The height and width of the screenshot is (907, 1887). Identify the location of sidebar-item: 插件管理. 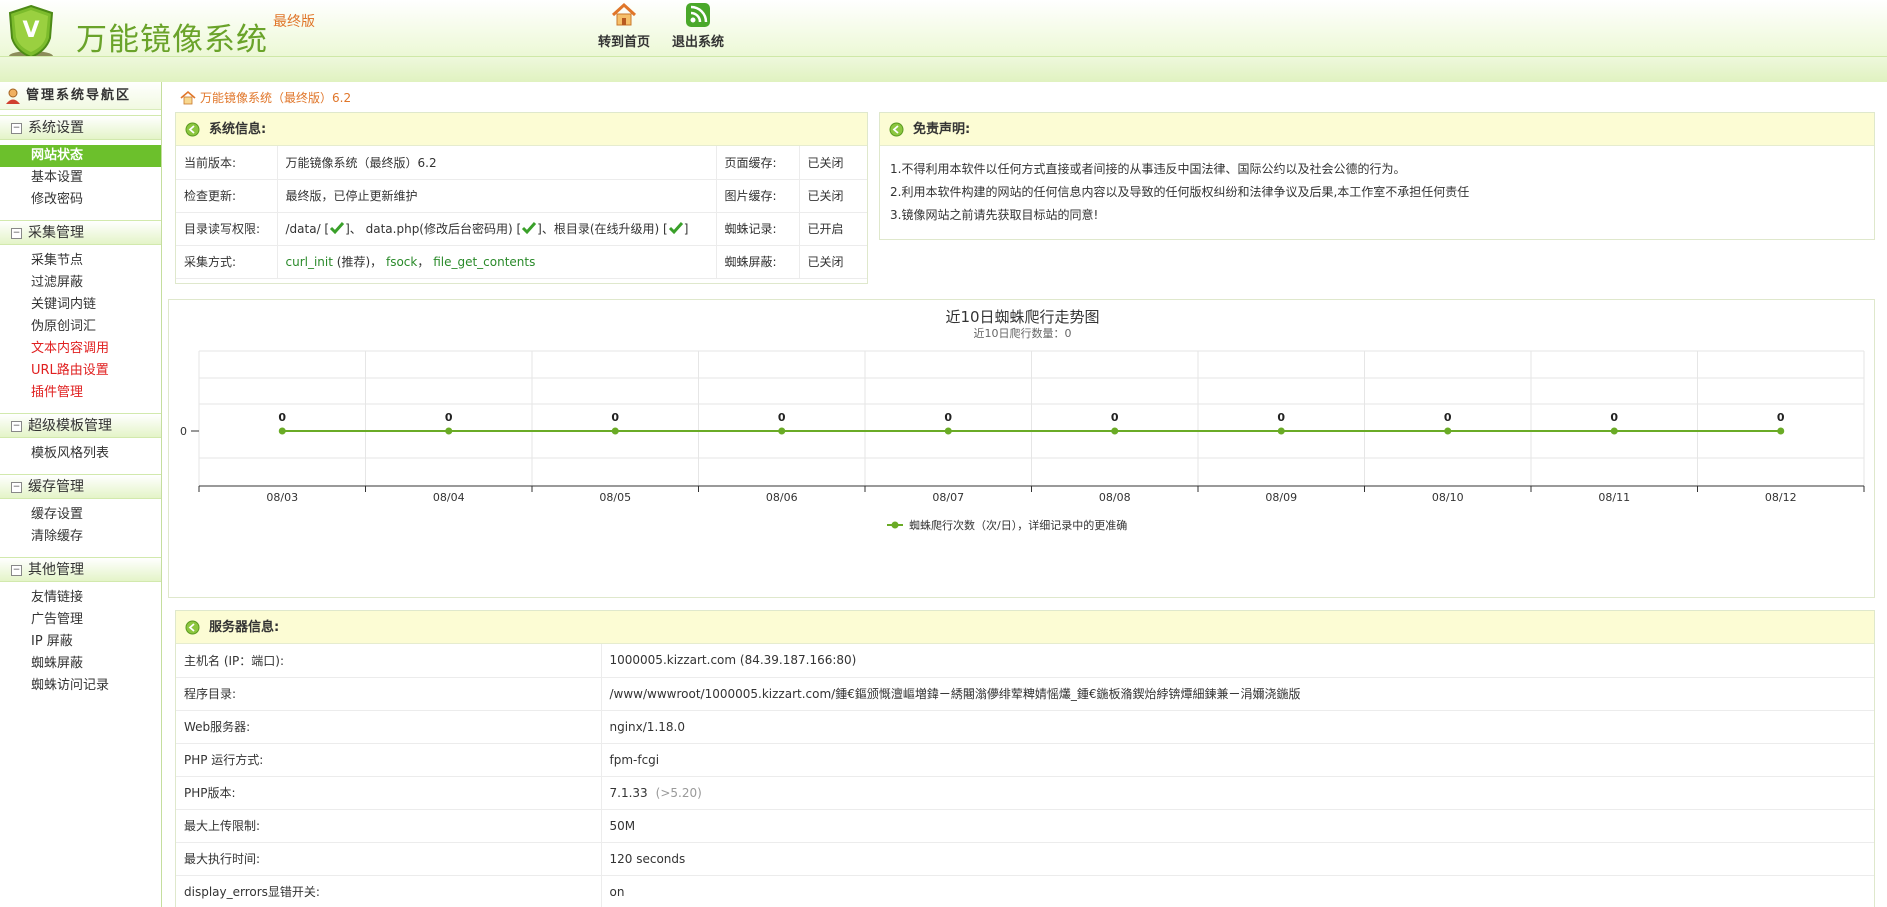
(80, 393).